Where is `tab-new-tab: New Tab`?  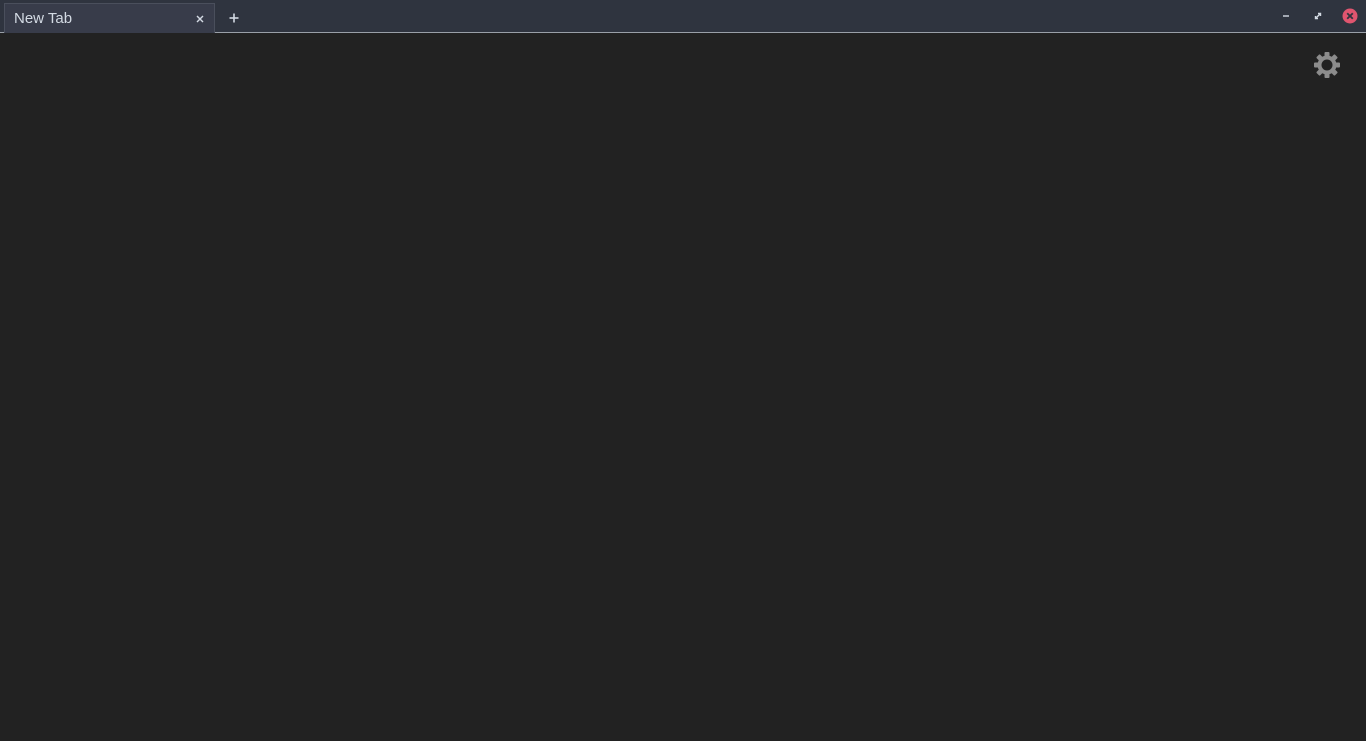
tab-new-tab: New Tab is located at coordinates (109, 18).